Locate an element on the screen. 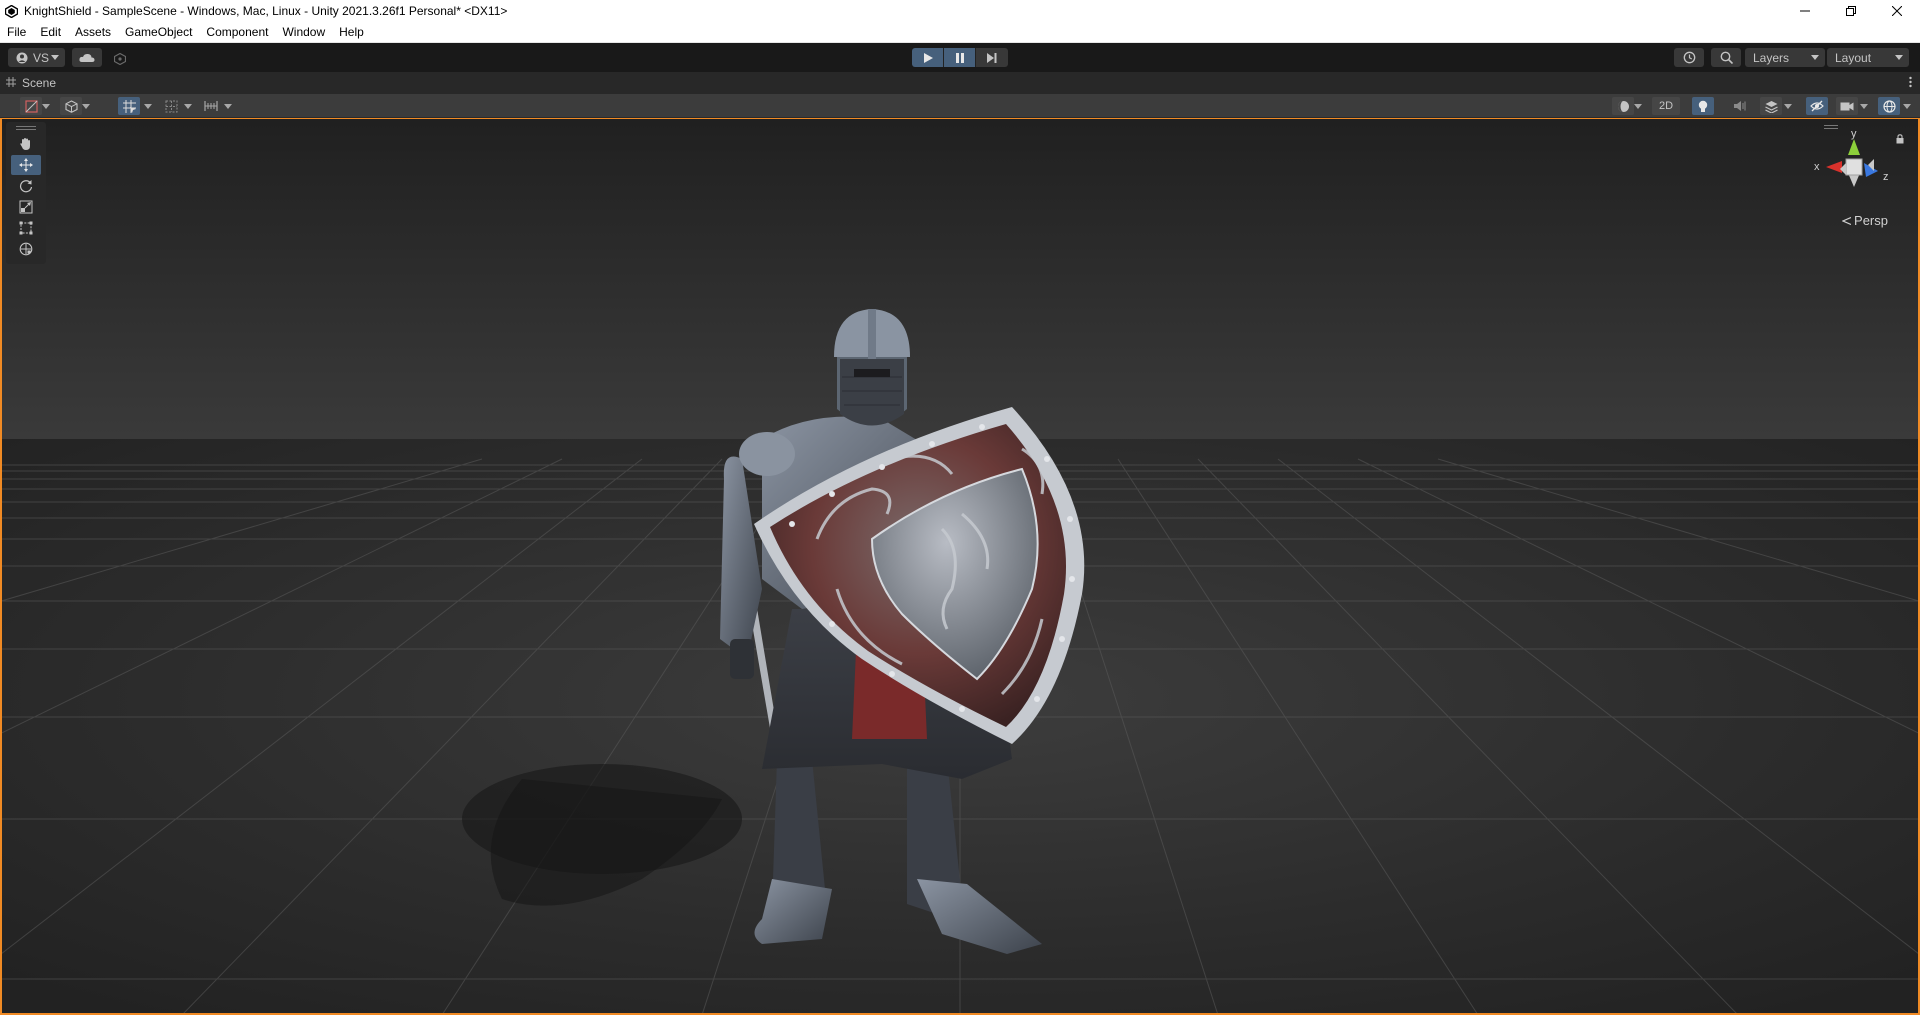  layout-dropdown: Layout is located at coordinates (1868, 57).